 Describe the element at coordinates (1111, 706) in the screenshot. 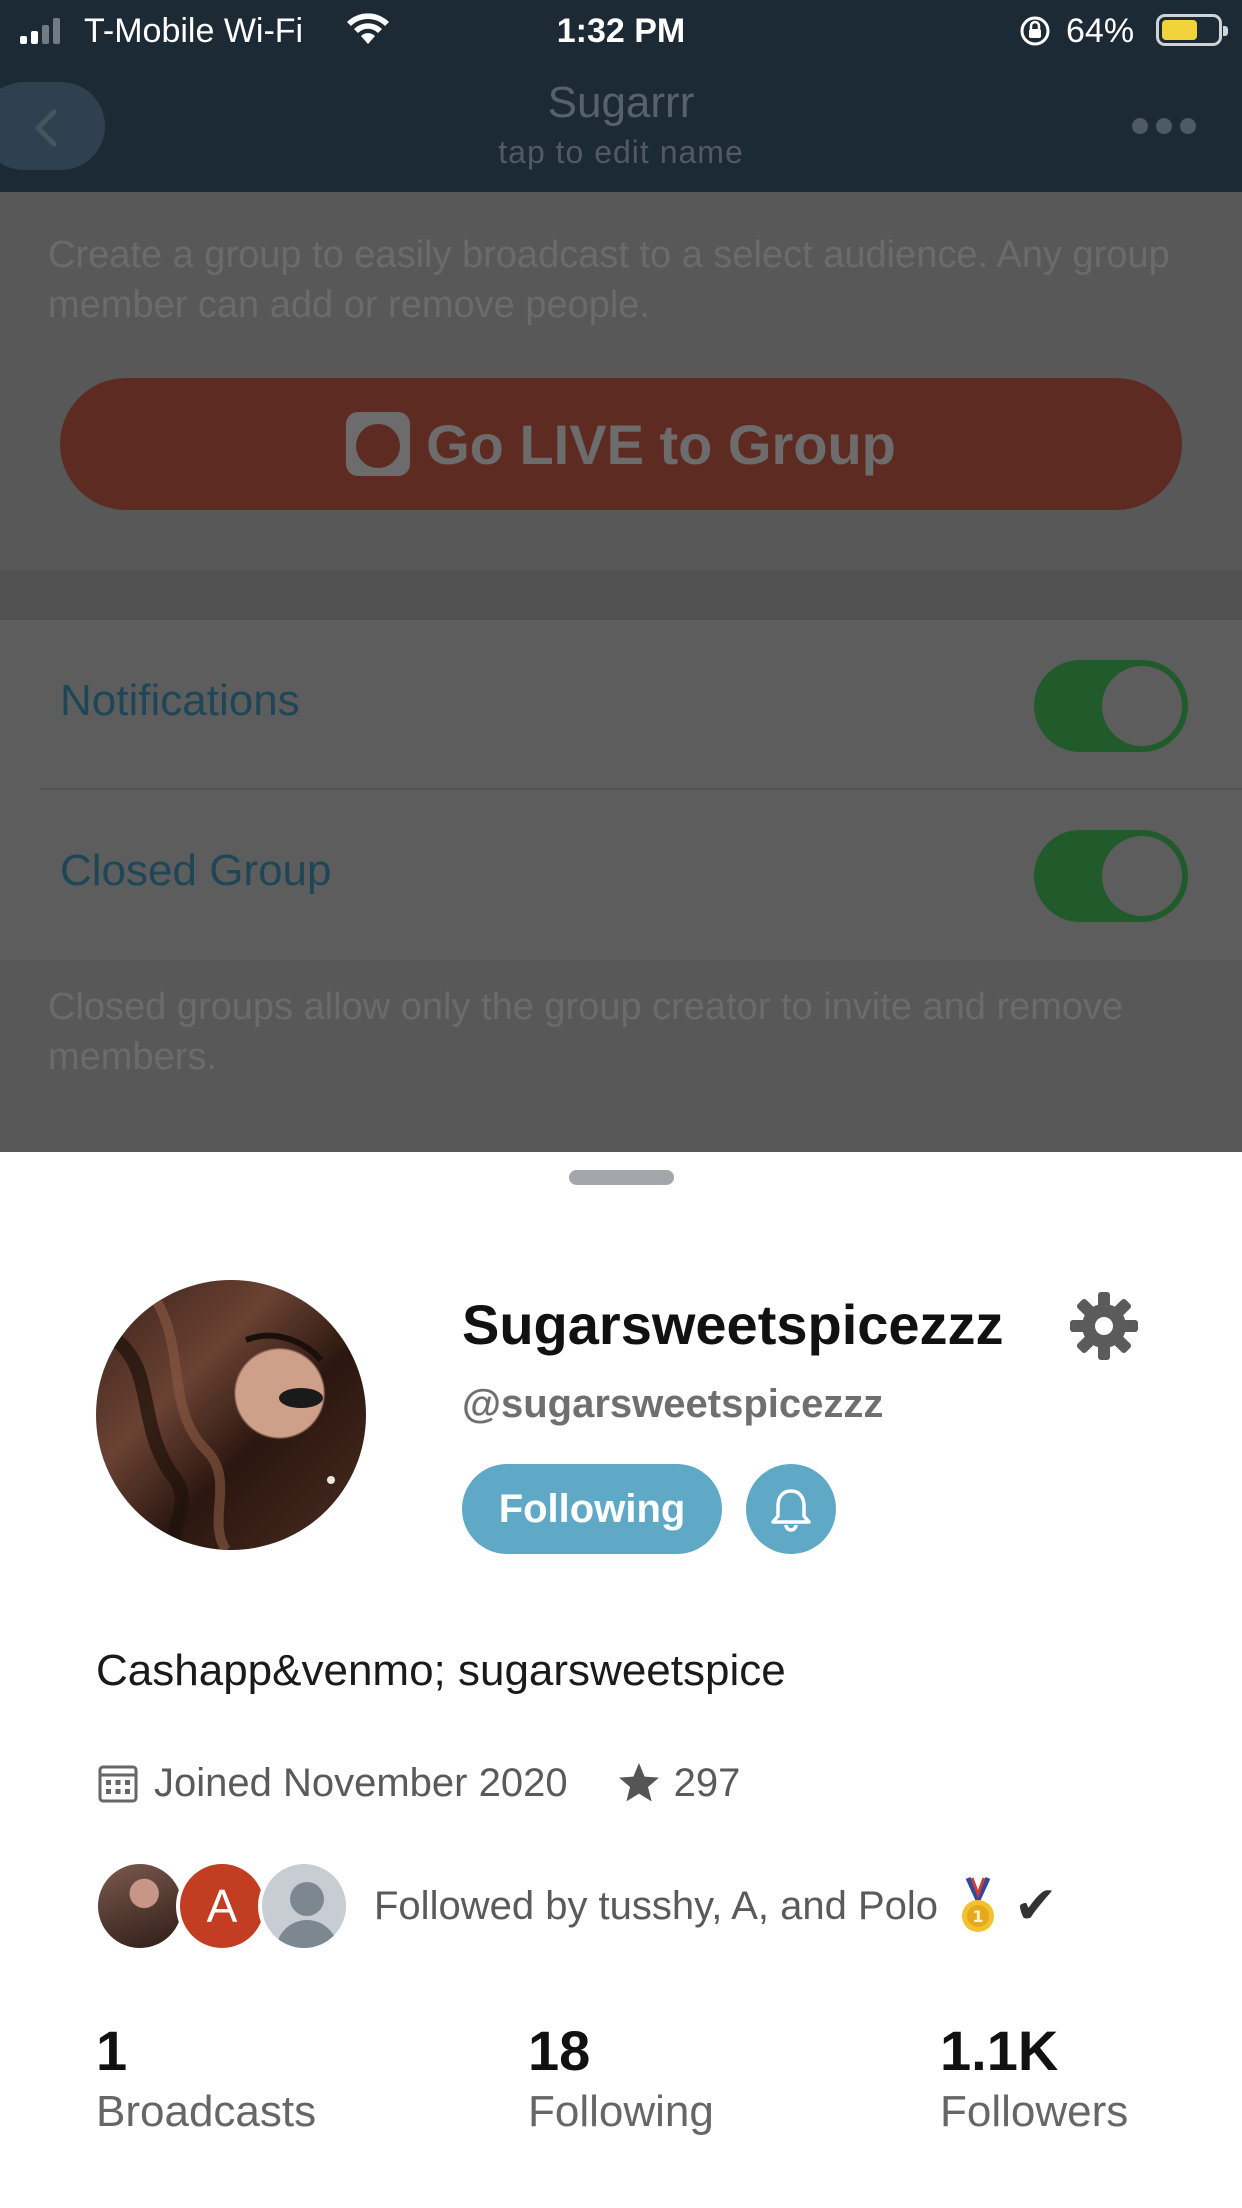

I see `notifications-toggle` at that location.